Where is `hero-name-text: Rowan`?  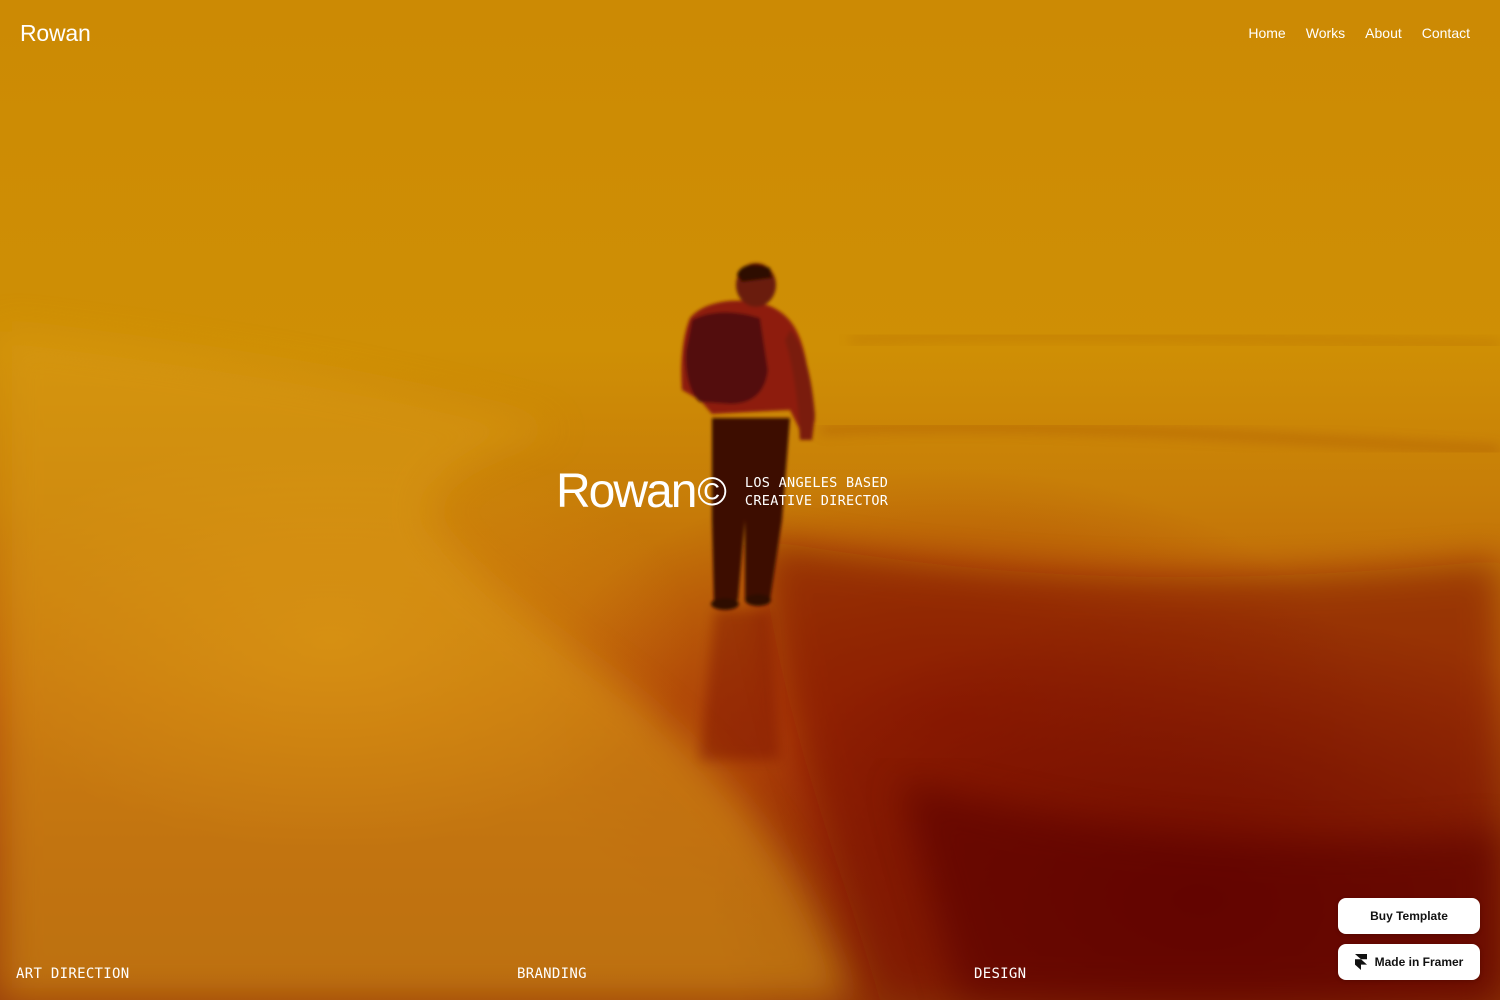 hero-name-text: Rowan is located at coordinates (626, 491).